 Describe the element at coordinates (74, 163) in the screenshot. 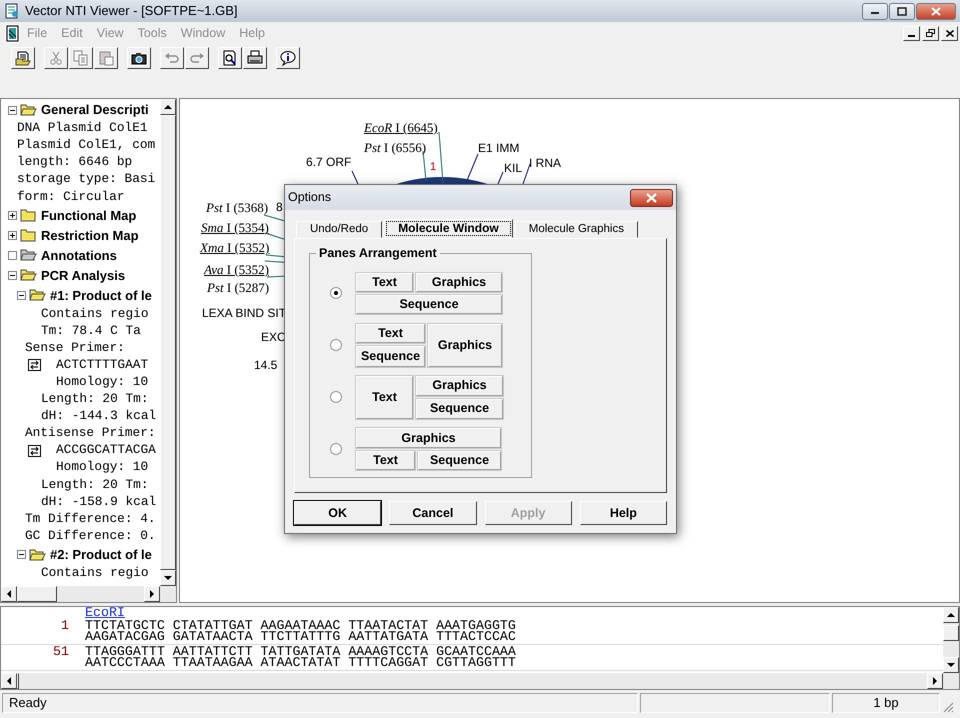

I see `tree-text: length: 6646 bp` at that location.